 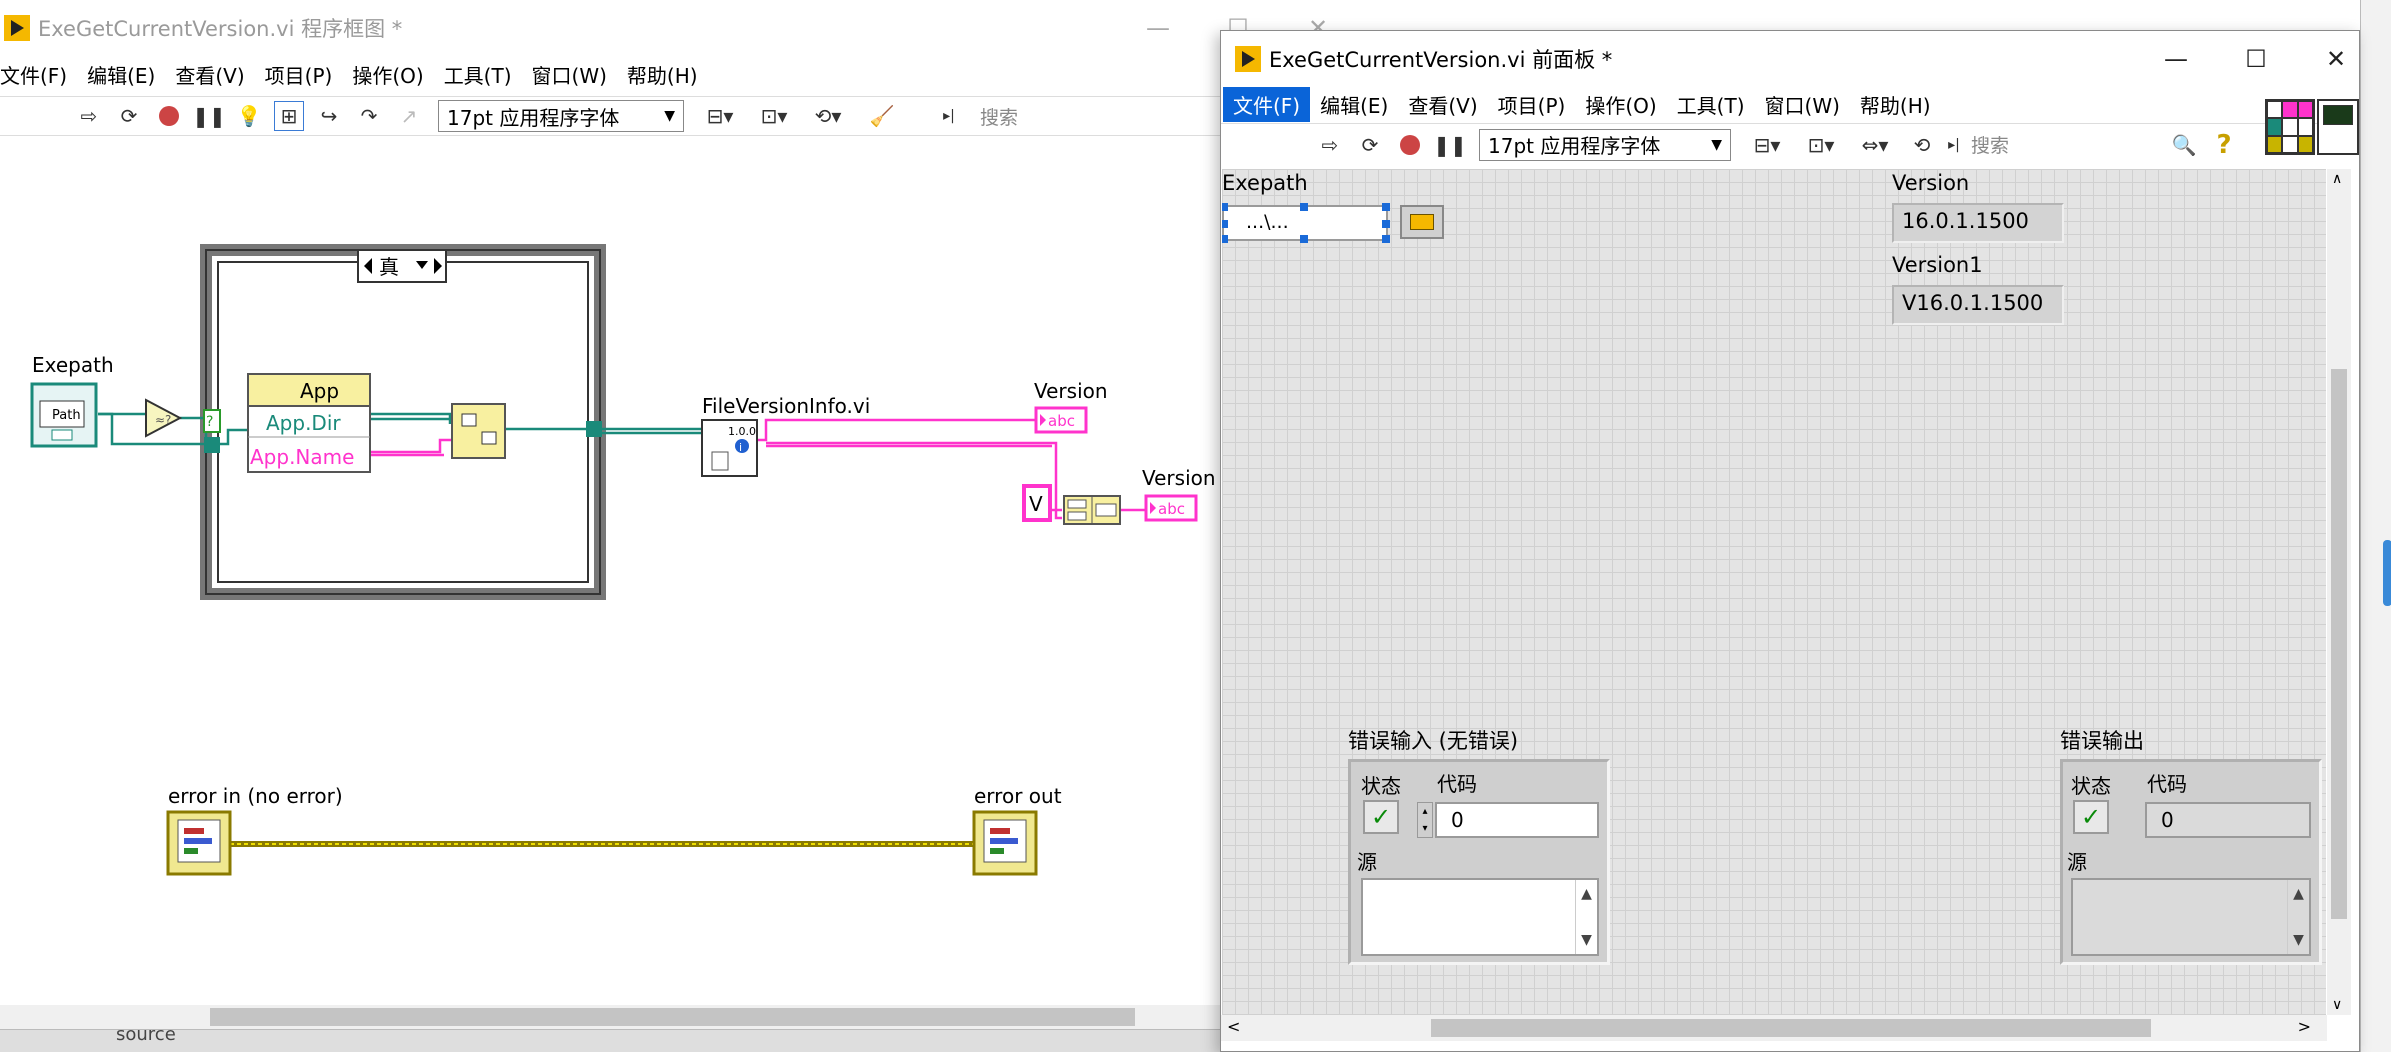 I want to click on error-in-status-checkbox: ✓, so click(x=1381, y=817).